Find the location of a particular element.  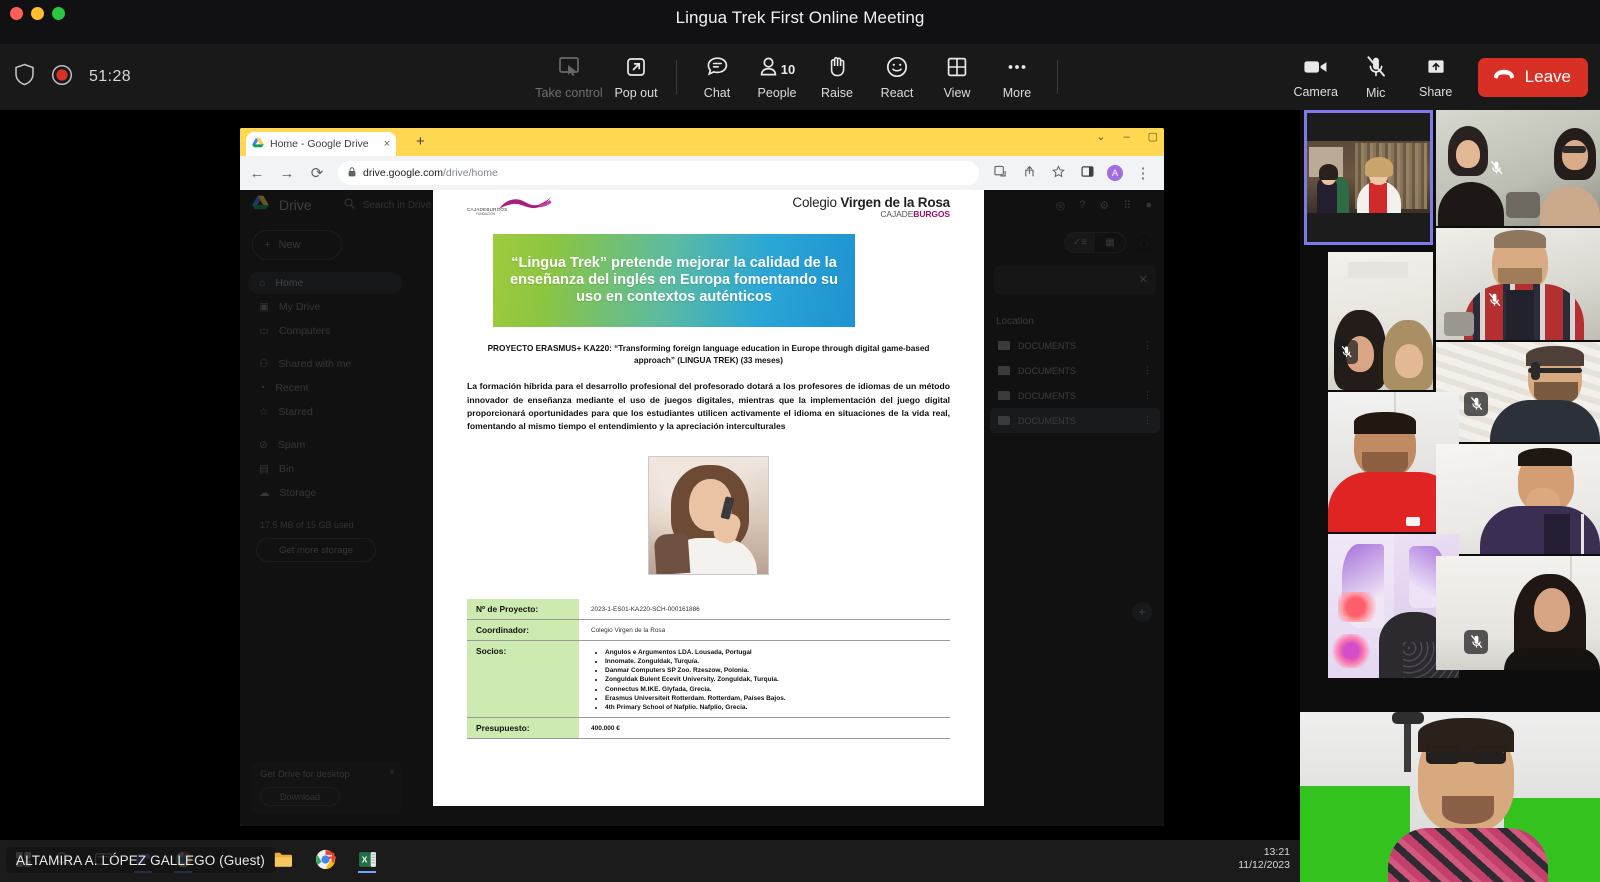

toolbar-right-group: Camera Mic Share Leave is located at coordinates (1437, 77).